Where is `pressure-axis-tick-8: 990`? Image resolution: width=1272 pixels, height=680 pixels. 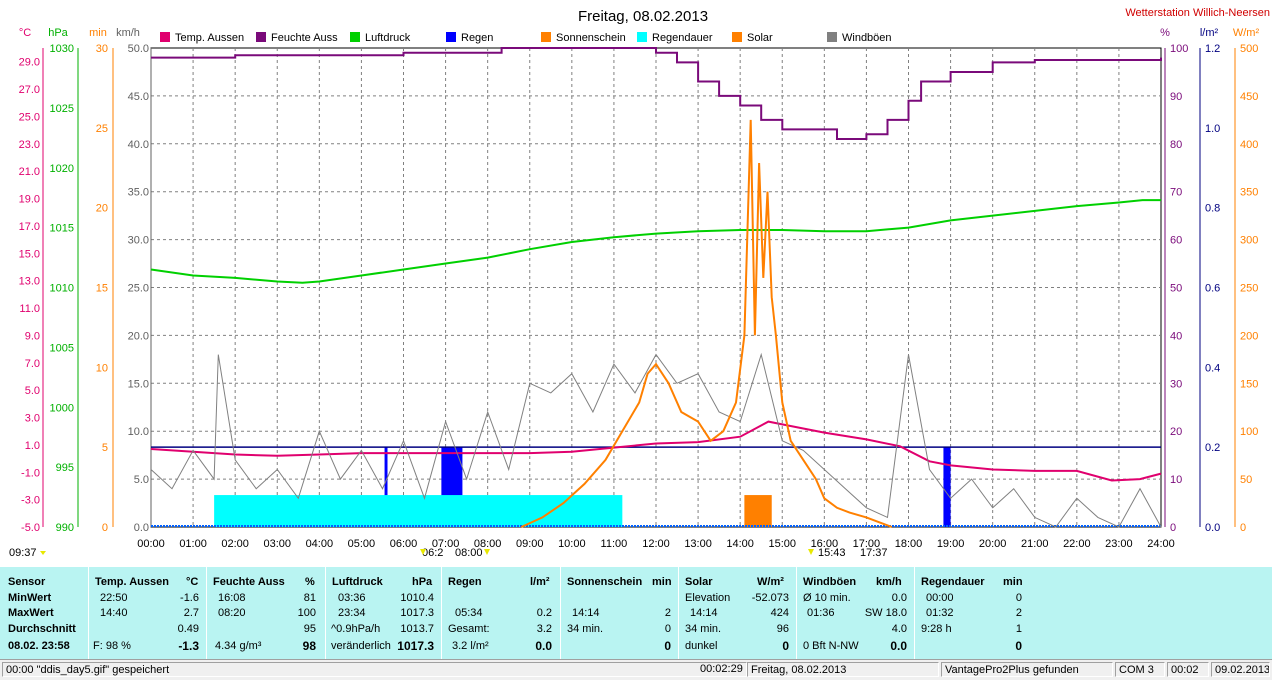
pressure-axis-tick-8: 990 is located at coordinates (65, 528).